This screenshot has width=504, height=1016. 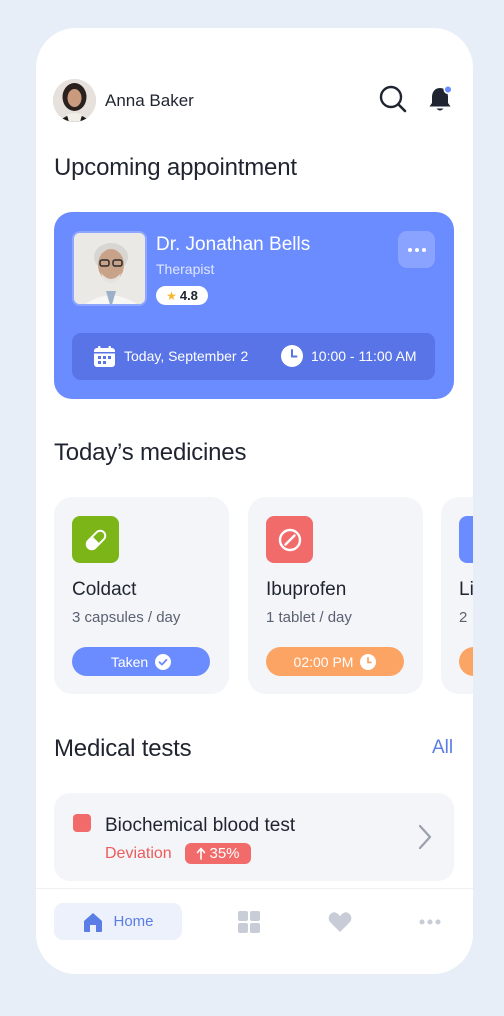 I want to click on star-icon: ★, so click(x=171, y=295).